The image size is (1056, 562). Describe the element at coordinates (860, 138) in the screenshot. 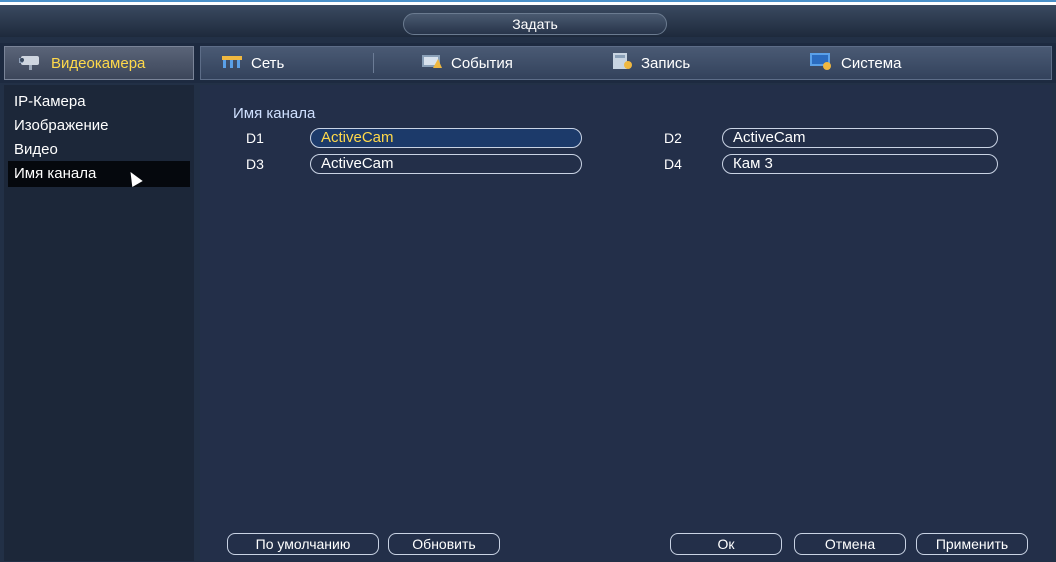

I see `channel-name-input-d2: ActiveCam` at that location.